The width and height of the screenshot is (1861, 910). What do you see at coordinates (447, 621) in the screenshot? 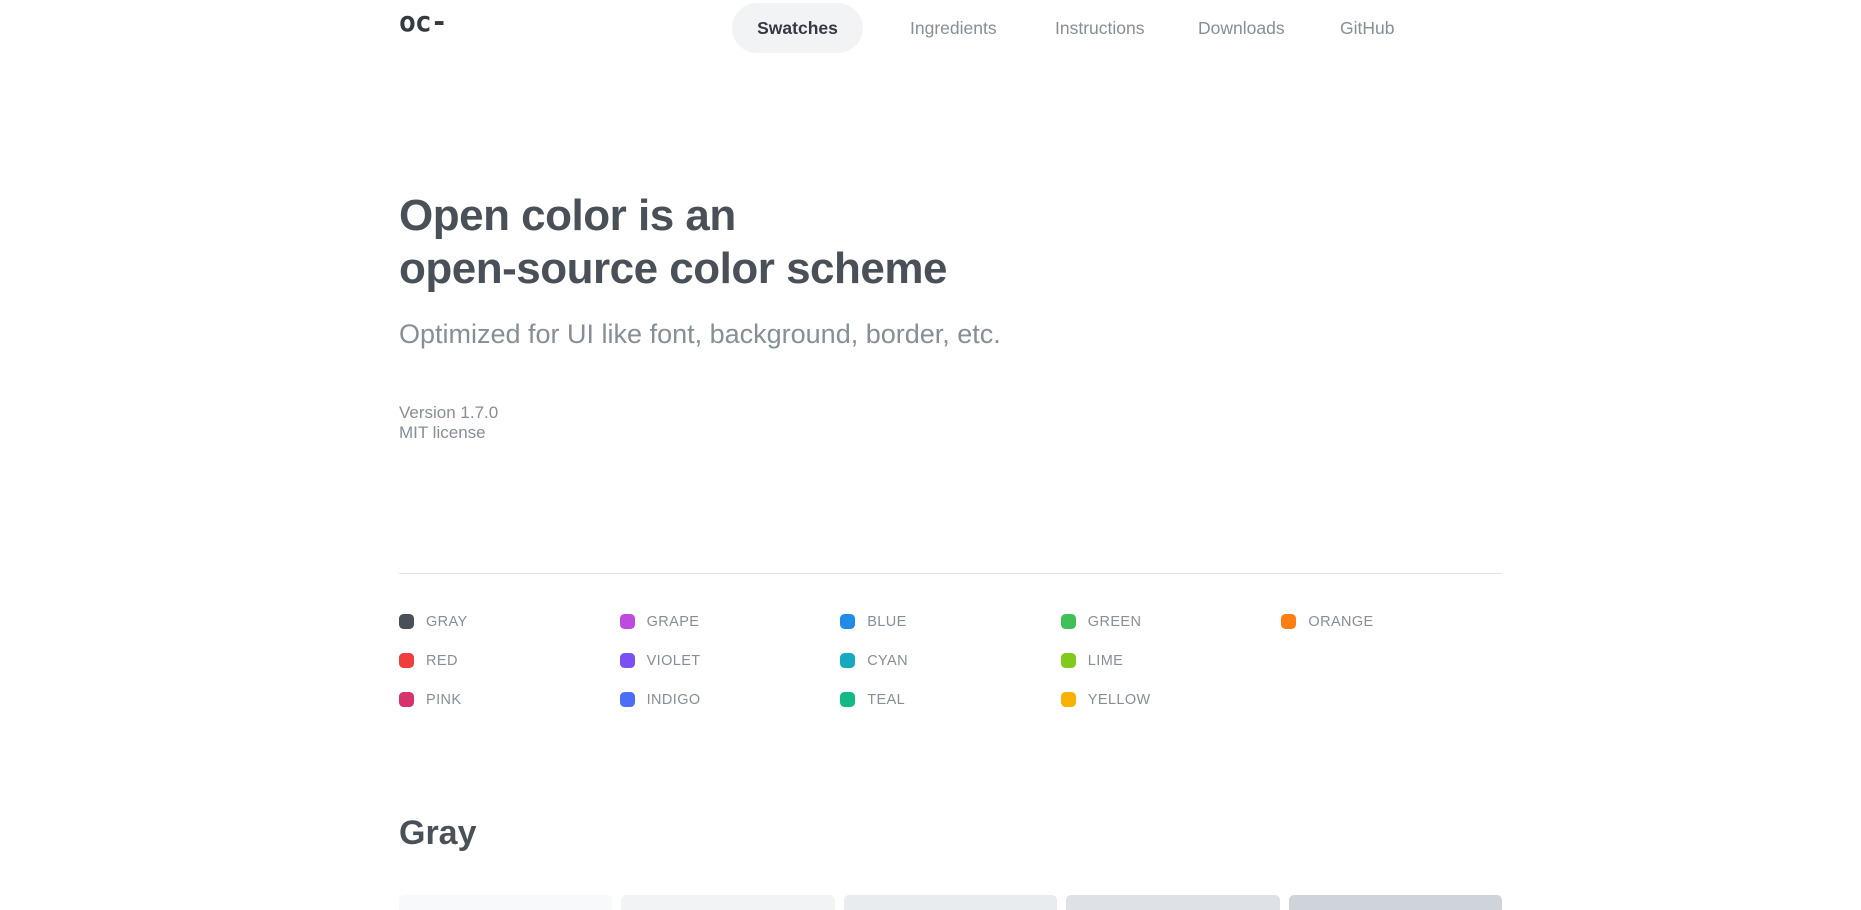
I see `legend-label: GRAY` at bounding box center [447, 621].